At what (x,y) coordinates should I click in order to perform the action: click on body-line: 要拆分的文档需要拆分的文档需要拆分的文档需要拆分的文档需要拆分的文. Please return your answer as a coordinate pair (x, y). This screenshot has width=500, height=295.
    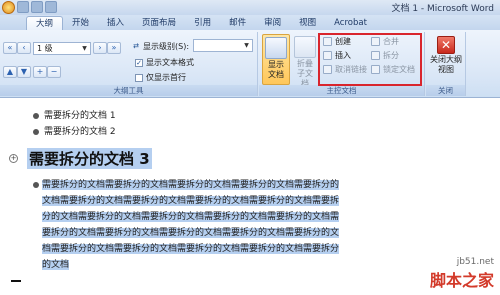
    Looking at the image, I should click on (191, 233).